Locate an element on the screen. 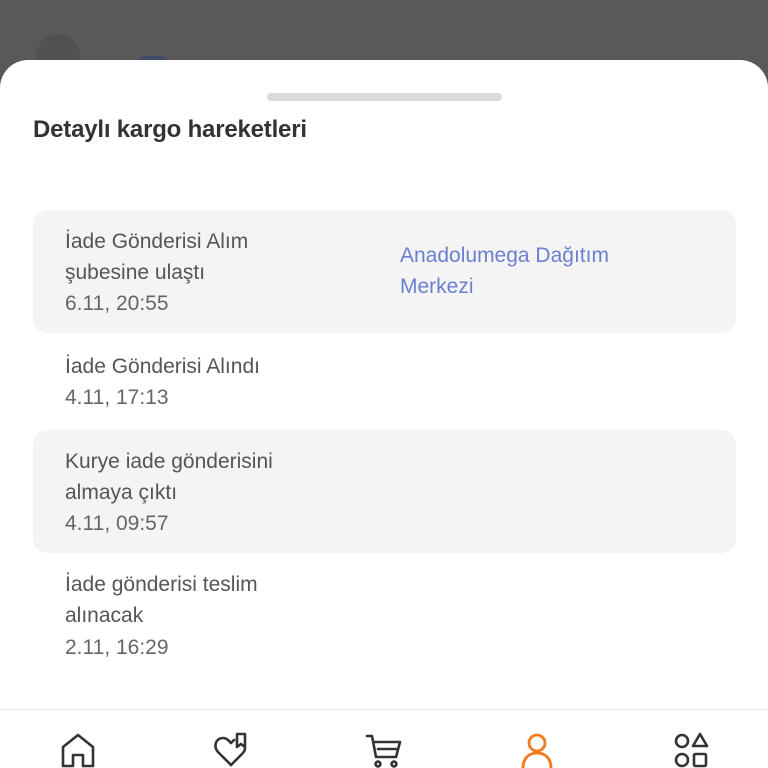 The height and width of the screenshot is (768, 768). home-icon is located at coordinates (78, 750).